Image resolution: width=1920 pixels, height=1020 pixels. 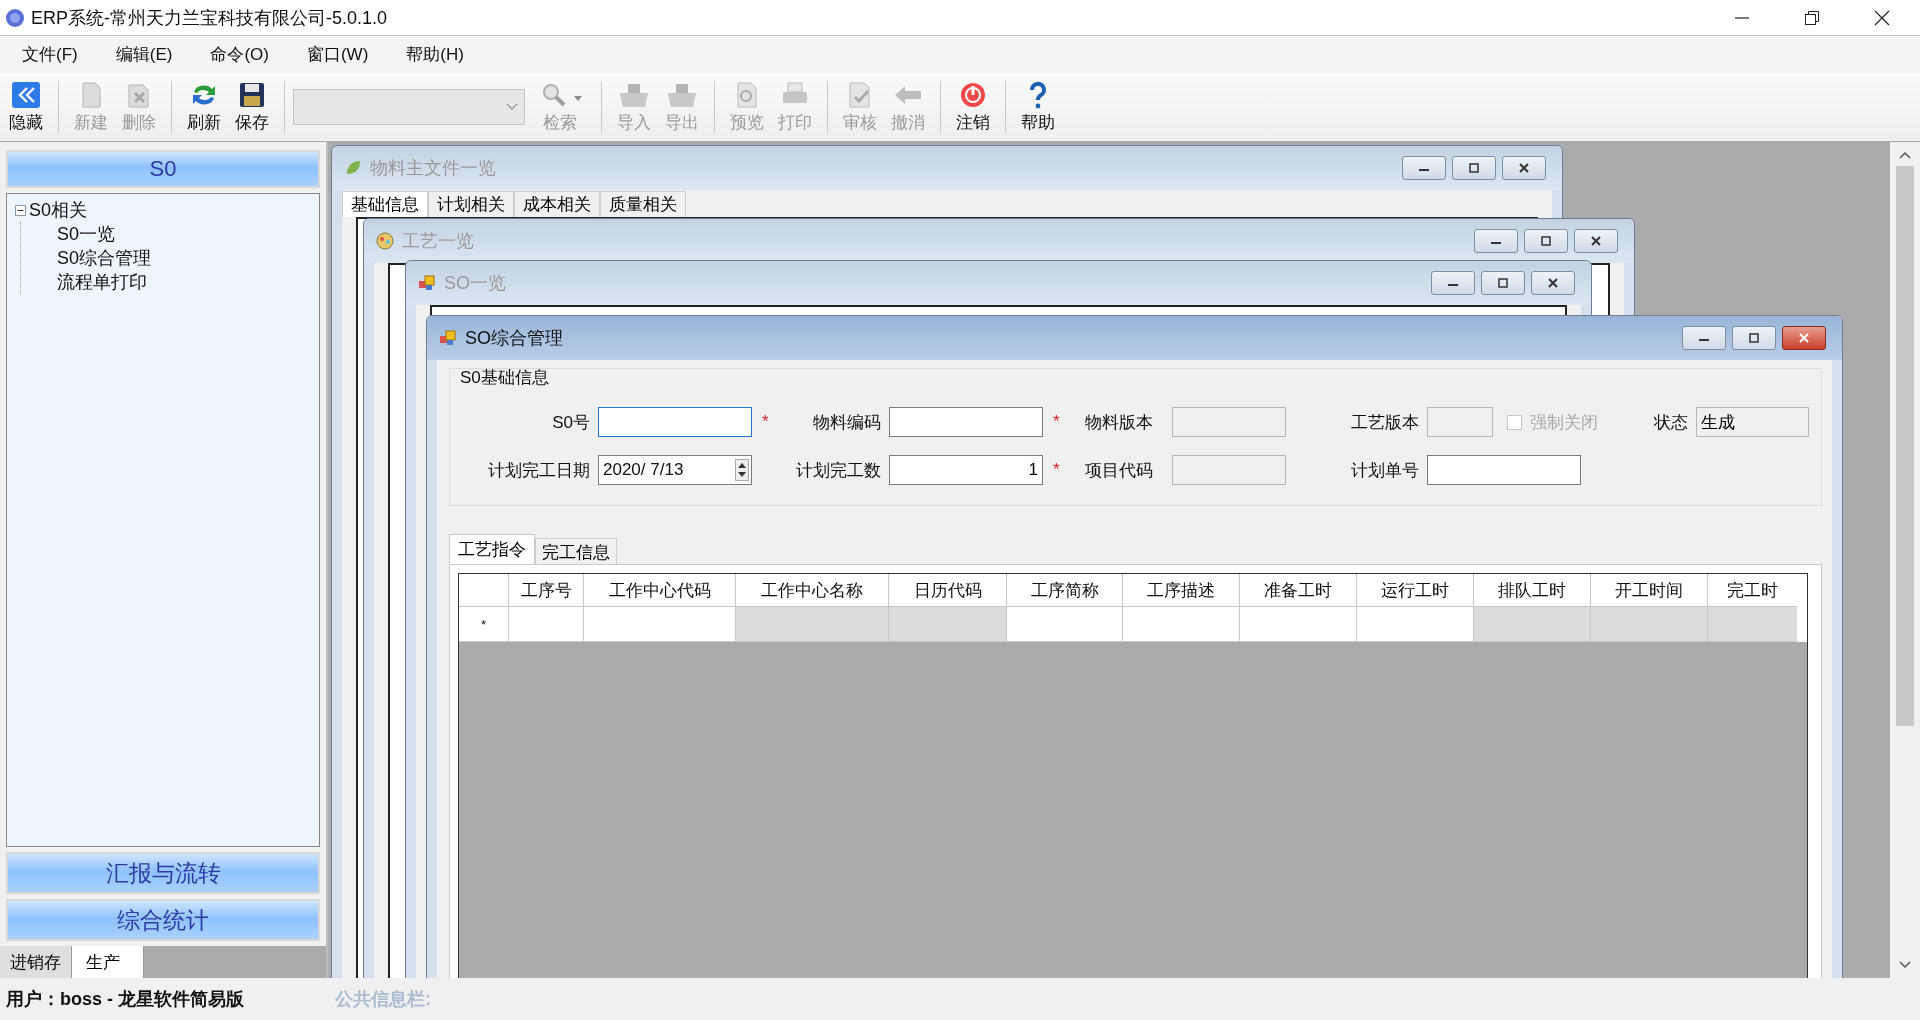 I want to click on field-label: 物料版本, so click(x=1119, y=422).